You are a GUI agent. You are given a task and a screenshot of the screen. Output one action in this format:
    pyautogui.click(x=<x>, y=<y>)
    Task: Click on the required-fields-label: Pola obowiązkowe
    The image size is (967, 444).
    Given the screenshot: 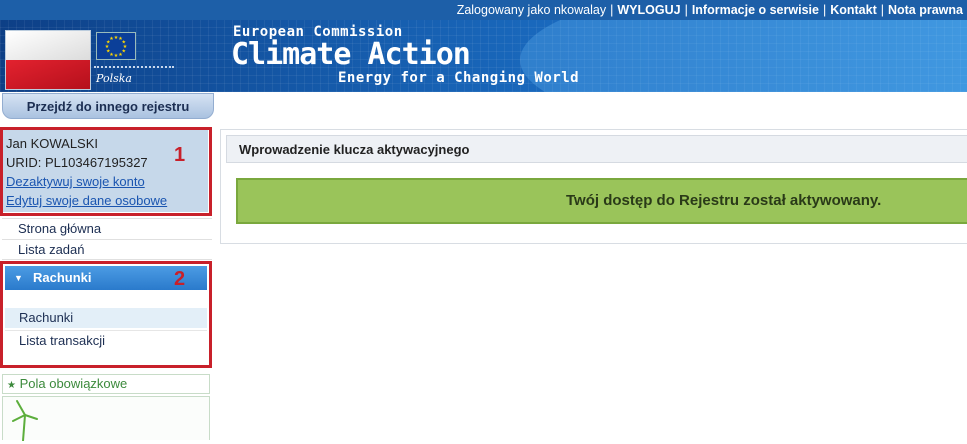 What is the action you would take?
    pyautogui.click(x=73, y=383)
    